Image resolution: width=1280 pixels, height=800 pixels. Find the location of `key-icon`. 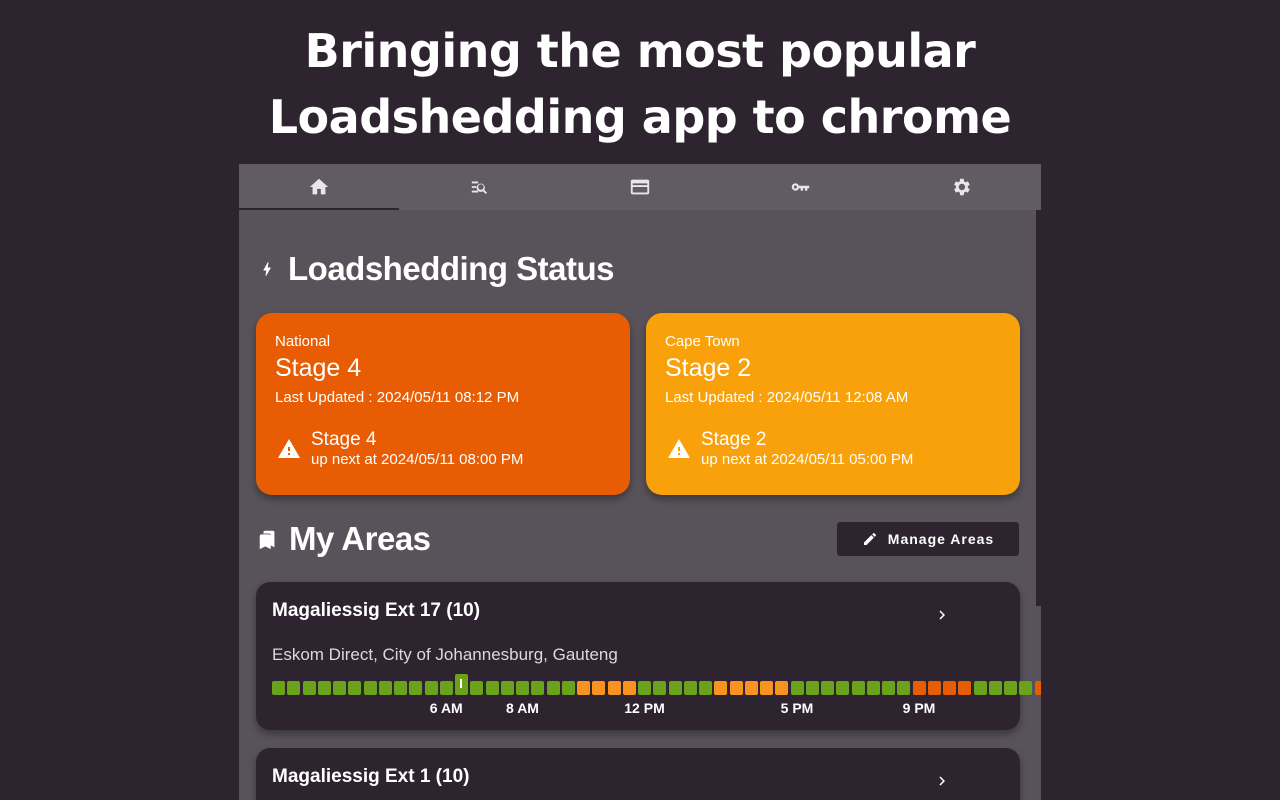

key-icon is located at coordinates (801, 187).